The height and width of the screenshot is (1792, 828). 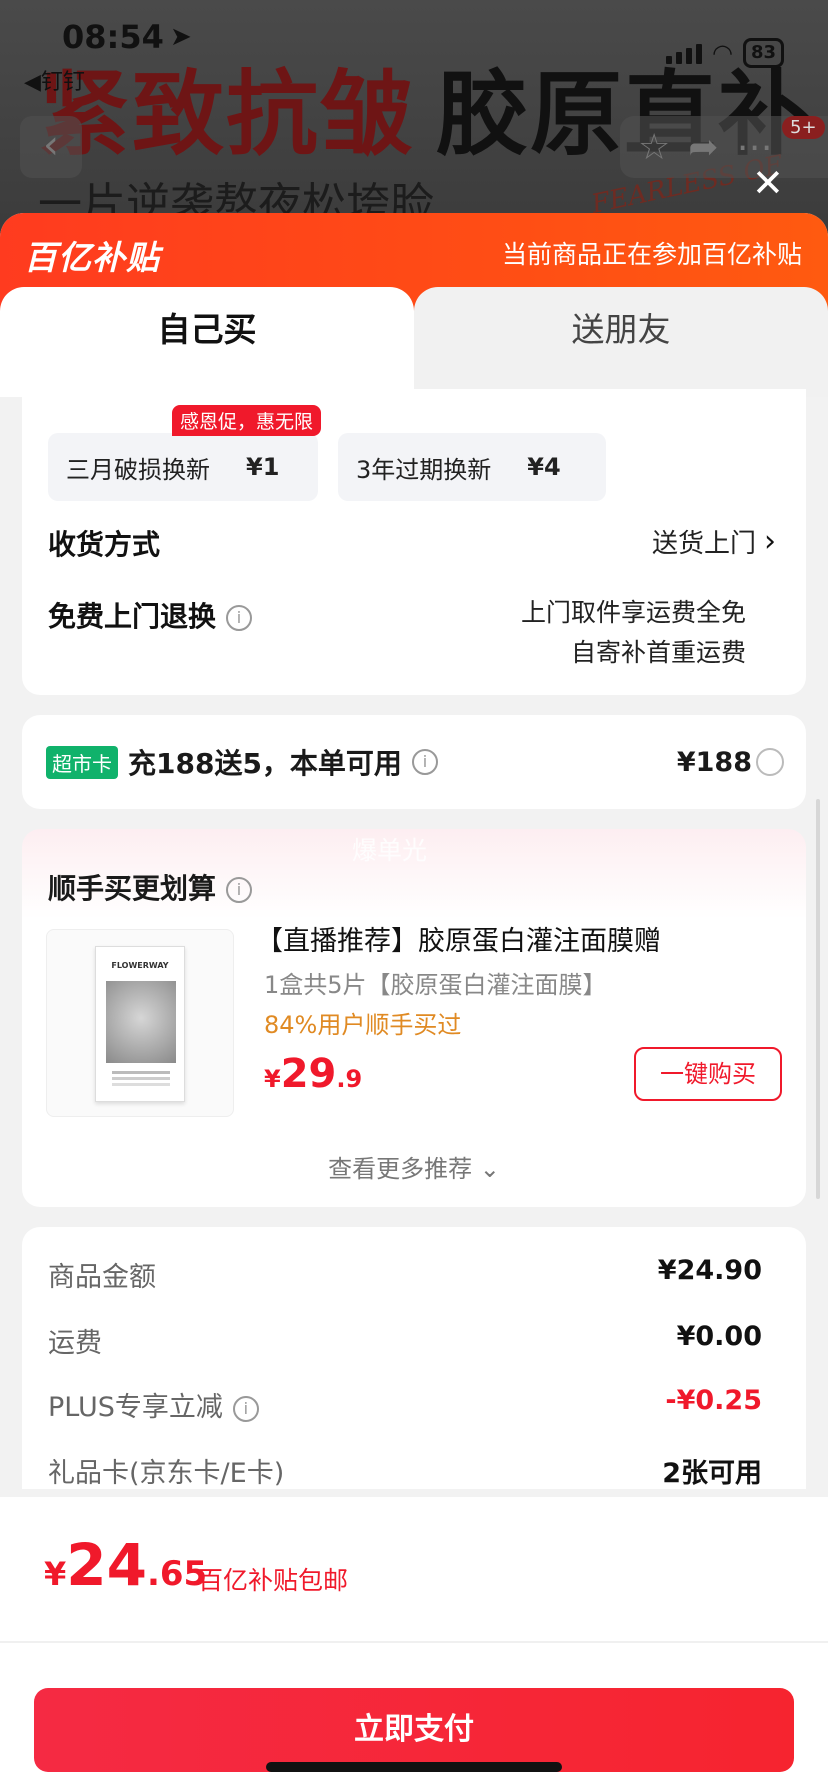 I want to click on delivery-value: 送货上门, so click(x=703, y=544).